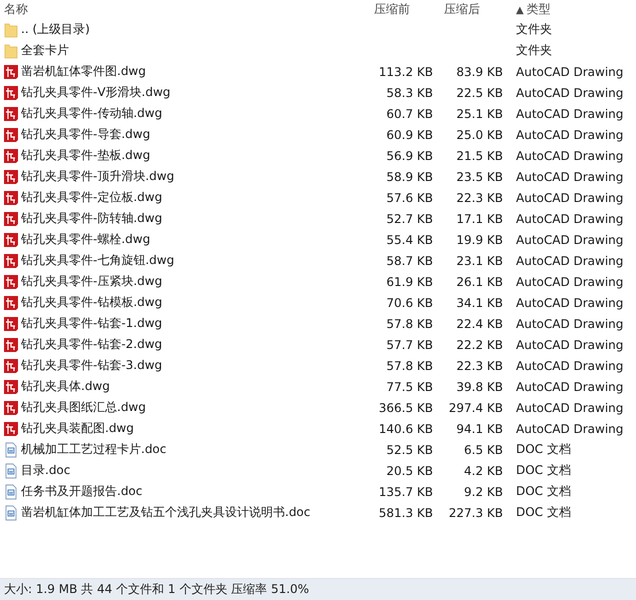 The width and height of the screenshot is (636, 600). Describe the element at coordinates (409, 113) in the screenshot. I see `original-size: 60.7 KB` at that location.